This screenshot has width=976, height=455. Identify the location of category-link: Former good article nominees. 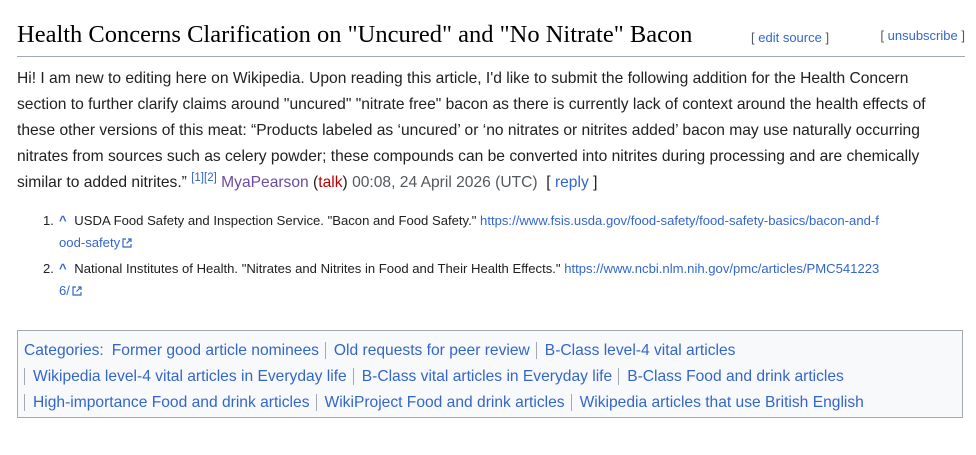
(215, 350).